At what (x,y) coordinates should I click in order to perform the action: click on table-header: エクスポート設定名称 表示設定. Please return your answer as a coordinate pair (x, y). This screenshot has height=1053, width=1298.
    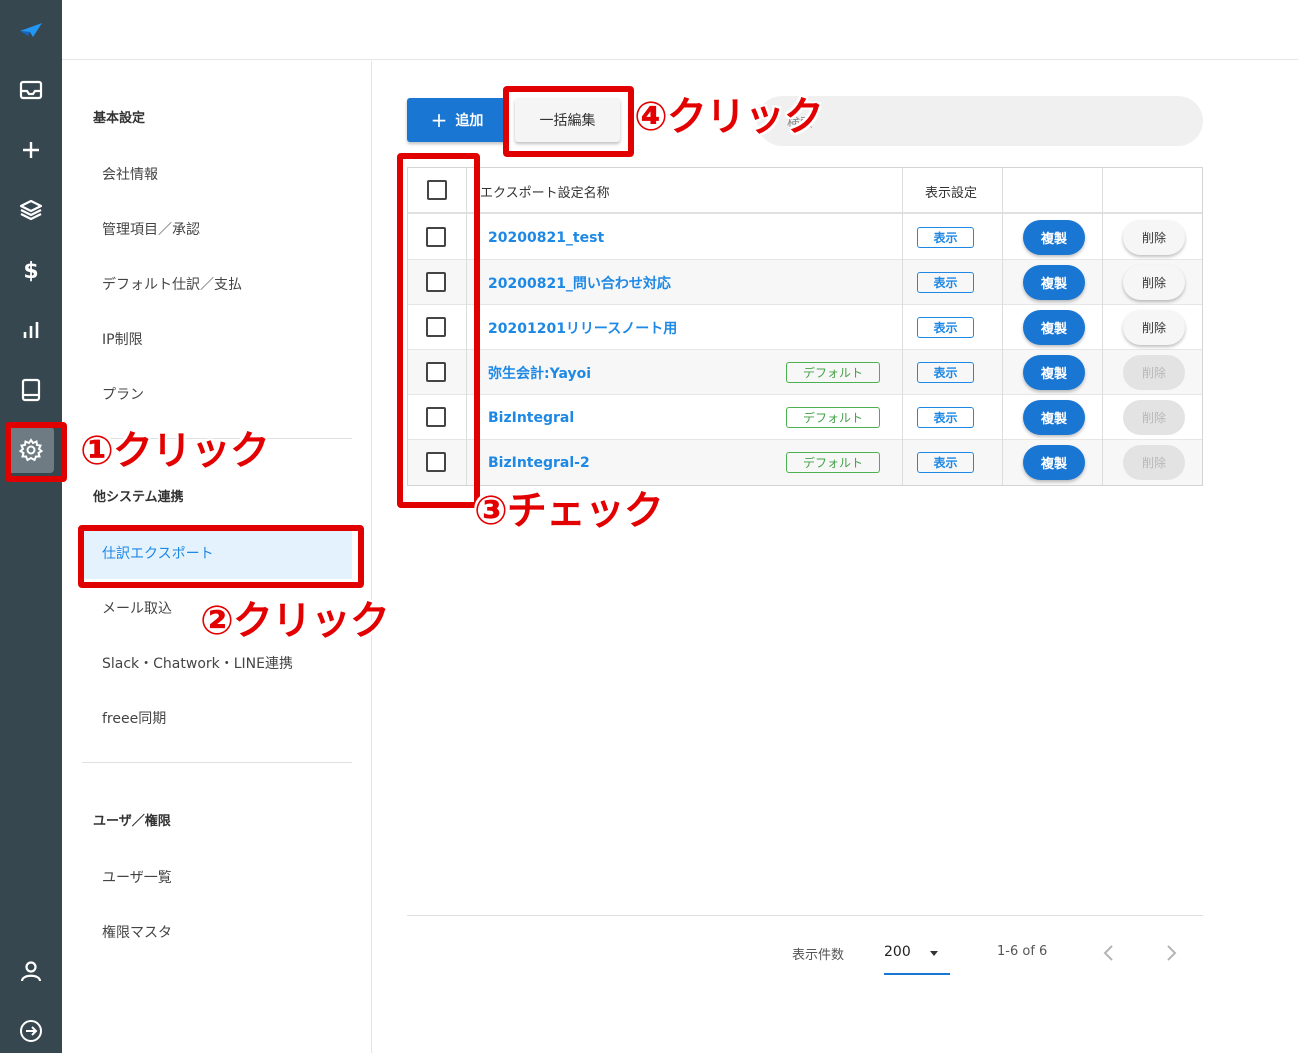
    Looking at the image, I should click on (805, 191).